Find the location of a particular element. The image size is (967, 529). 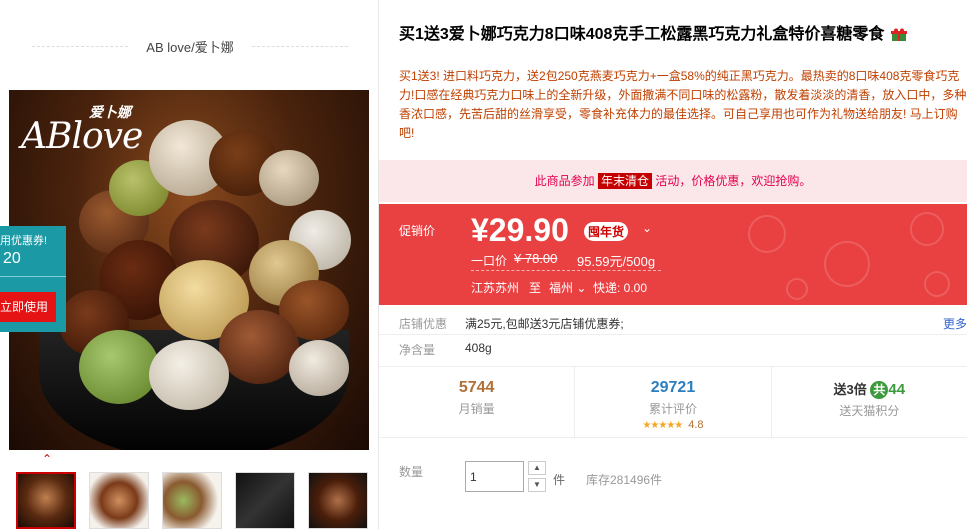

net-weight-label: 净含量 is located at coordinates (417, 350).